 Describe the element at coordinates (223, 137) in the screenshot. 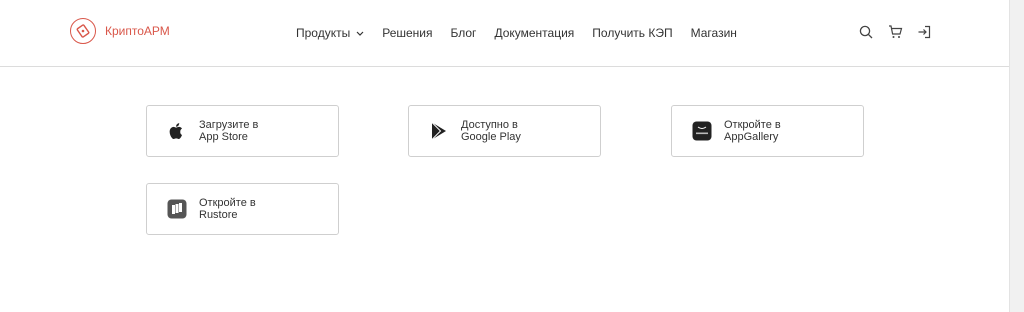

I see `app-store-line2: App Store` at that location.